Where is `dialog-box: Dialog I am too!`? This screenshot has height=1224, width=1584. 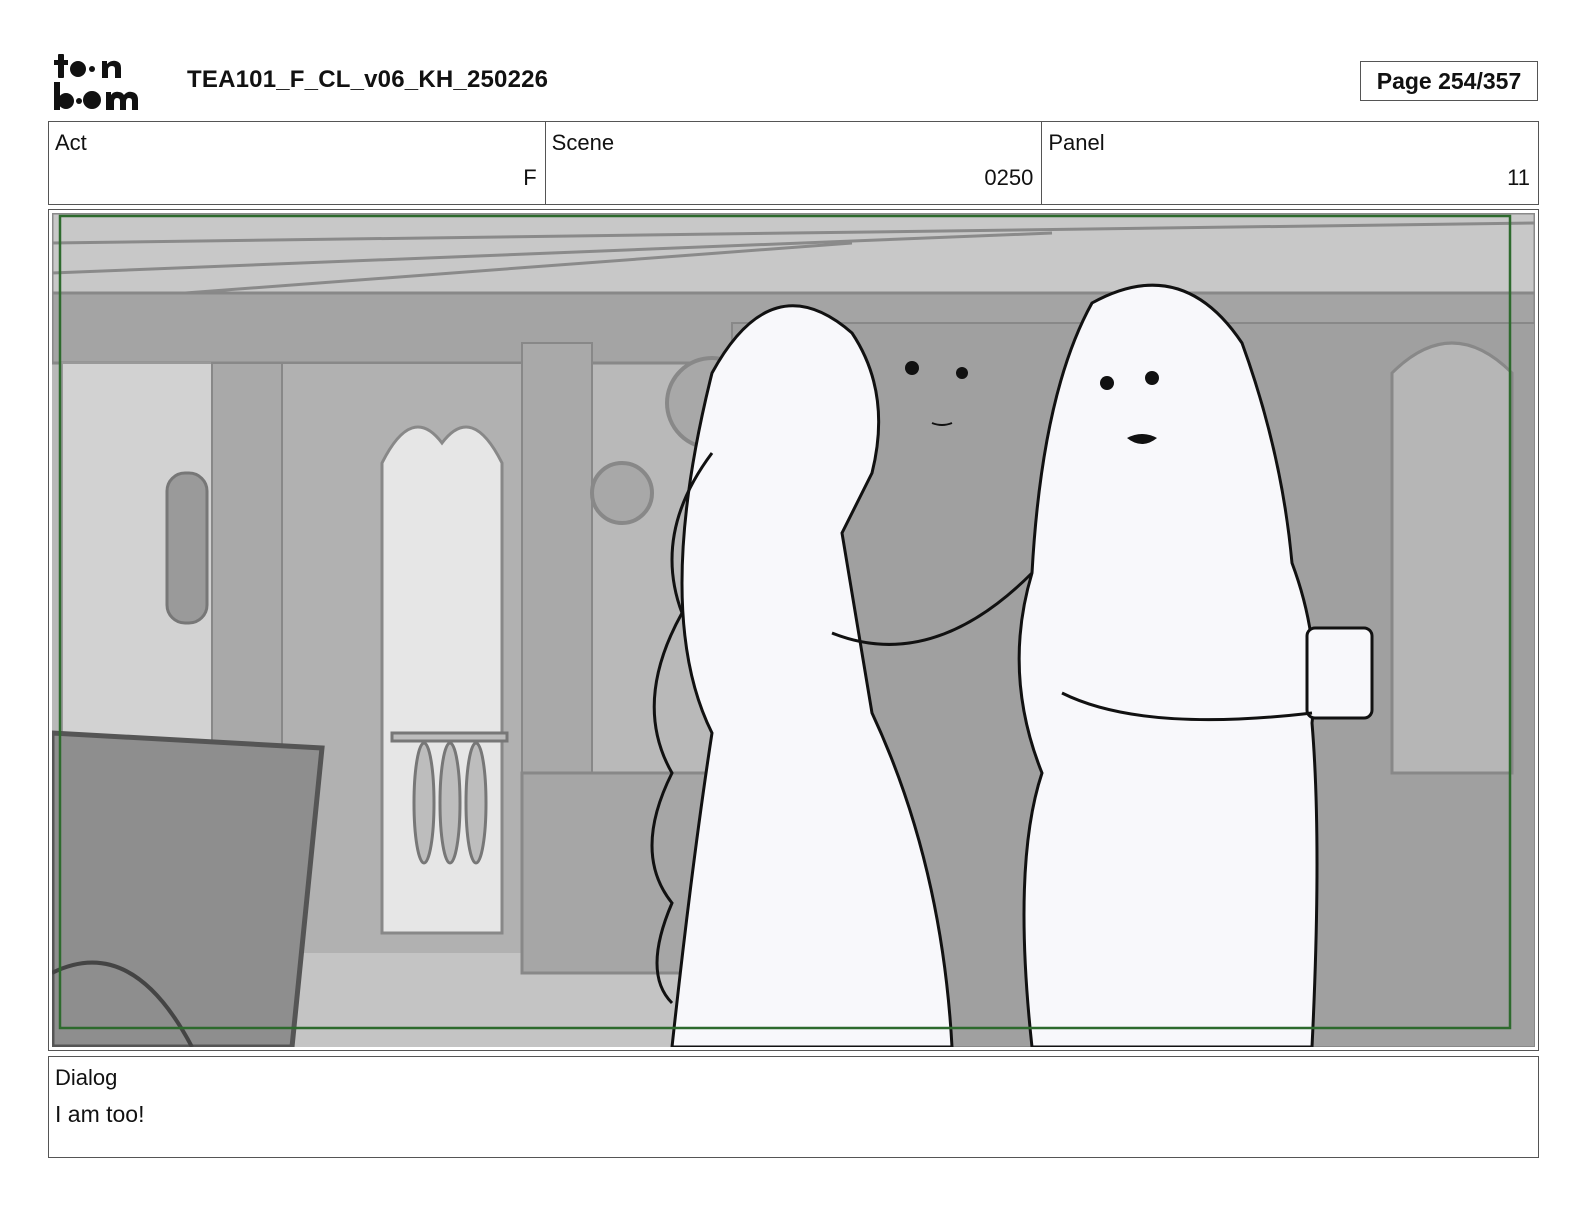 dialog-box: Dialog I am too! is located at coordinates (793, 1107).